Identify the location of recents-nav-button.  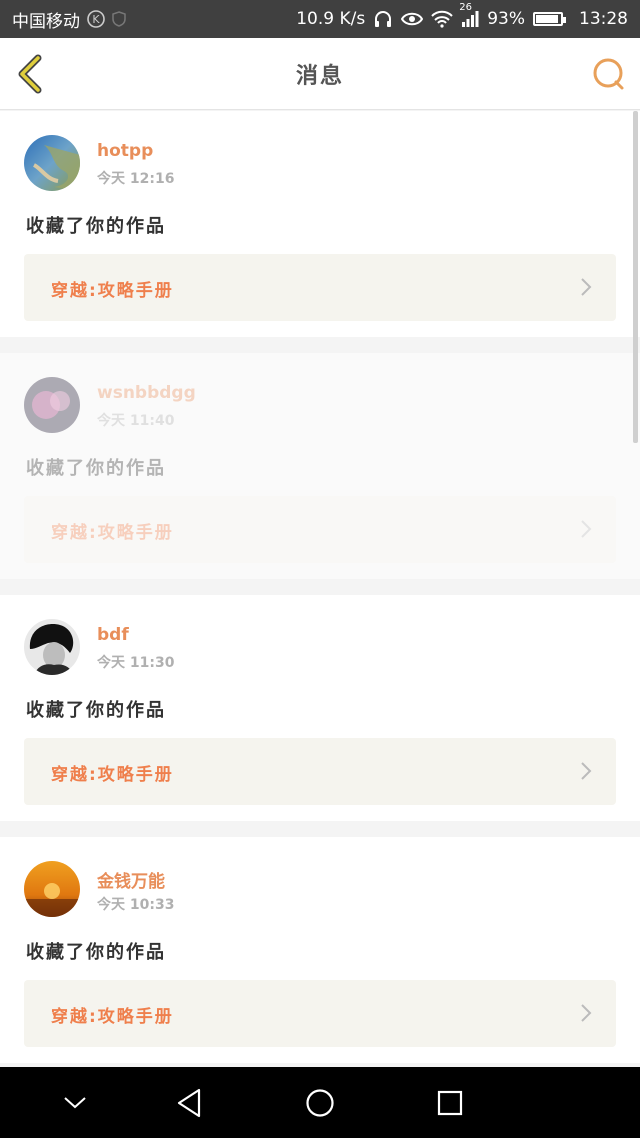
(450, 1103).